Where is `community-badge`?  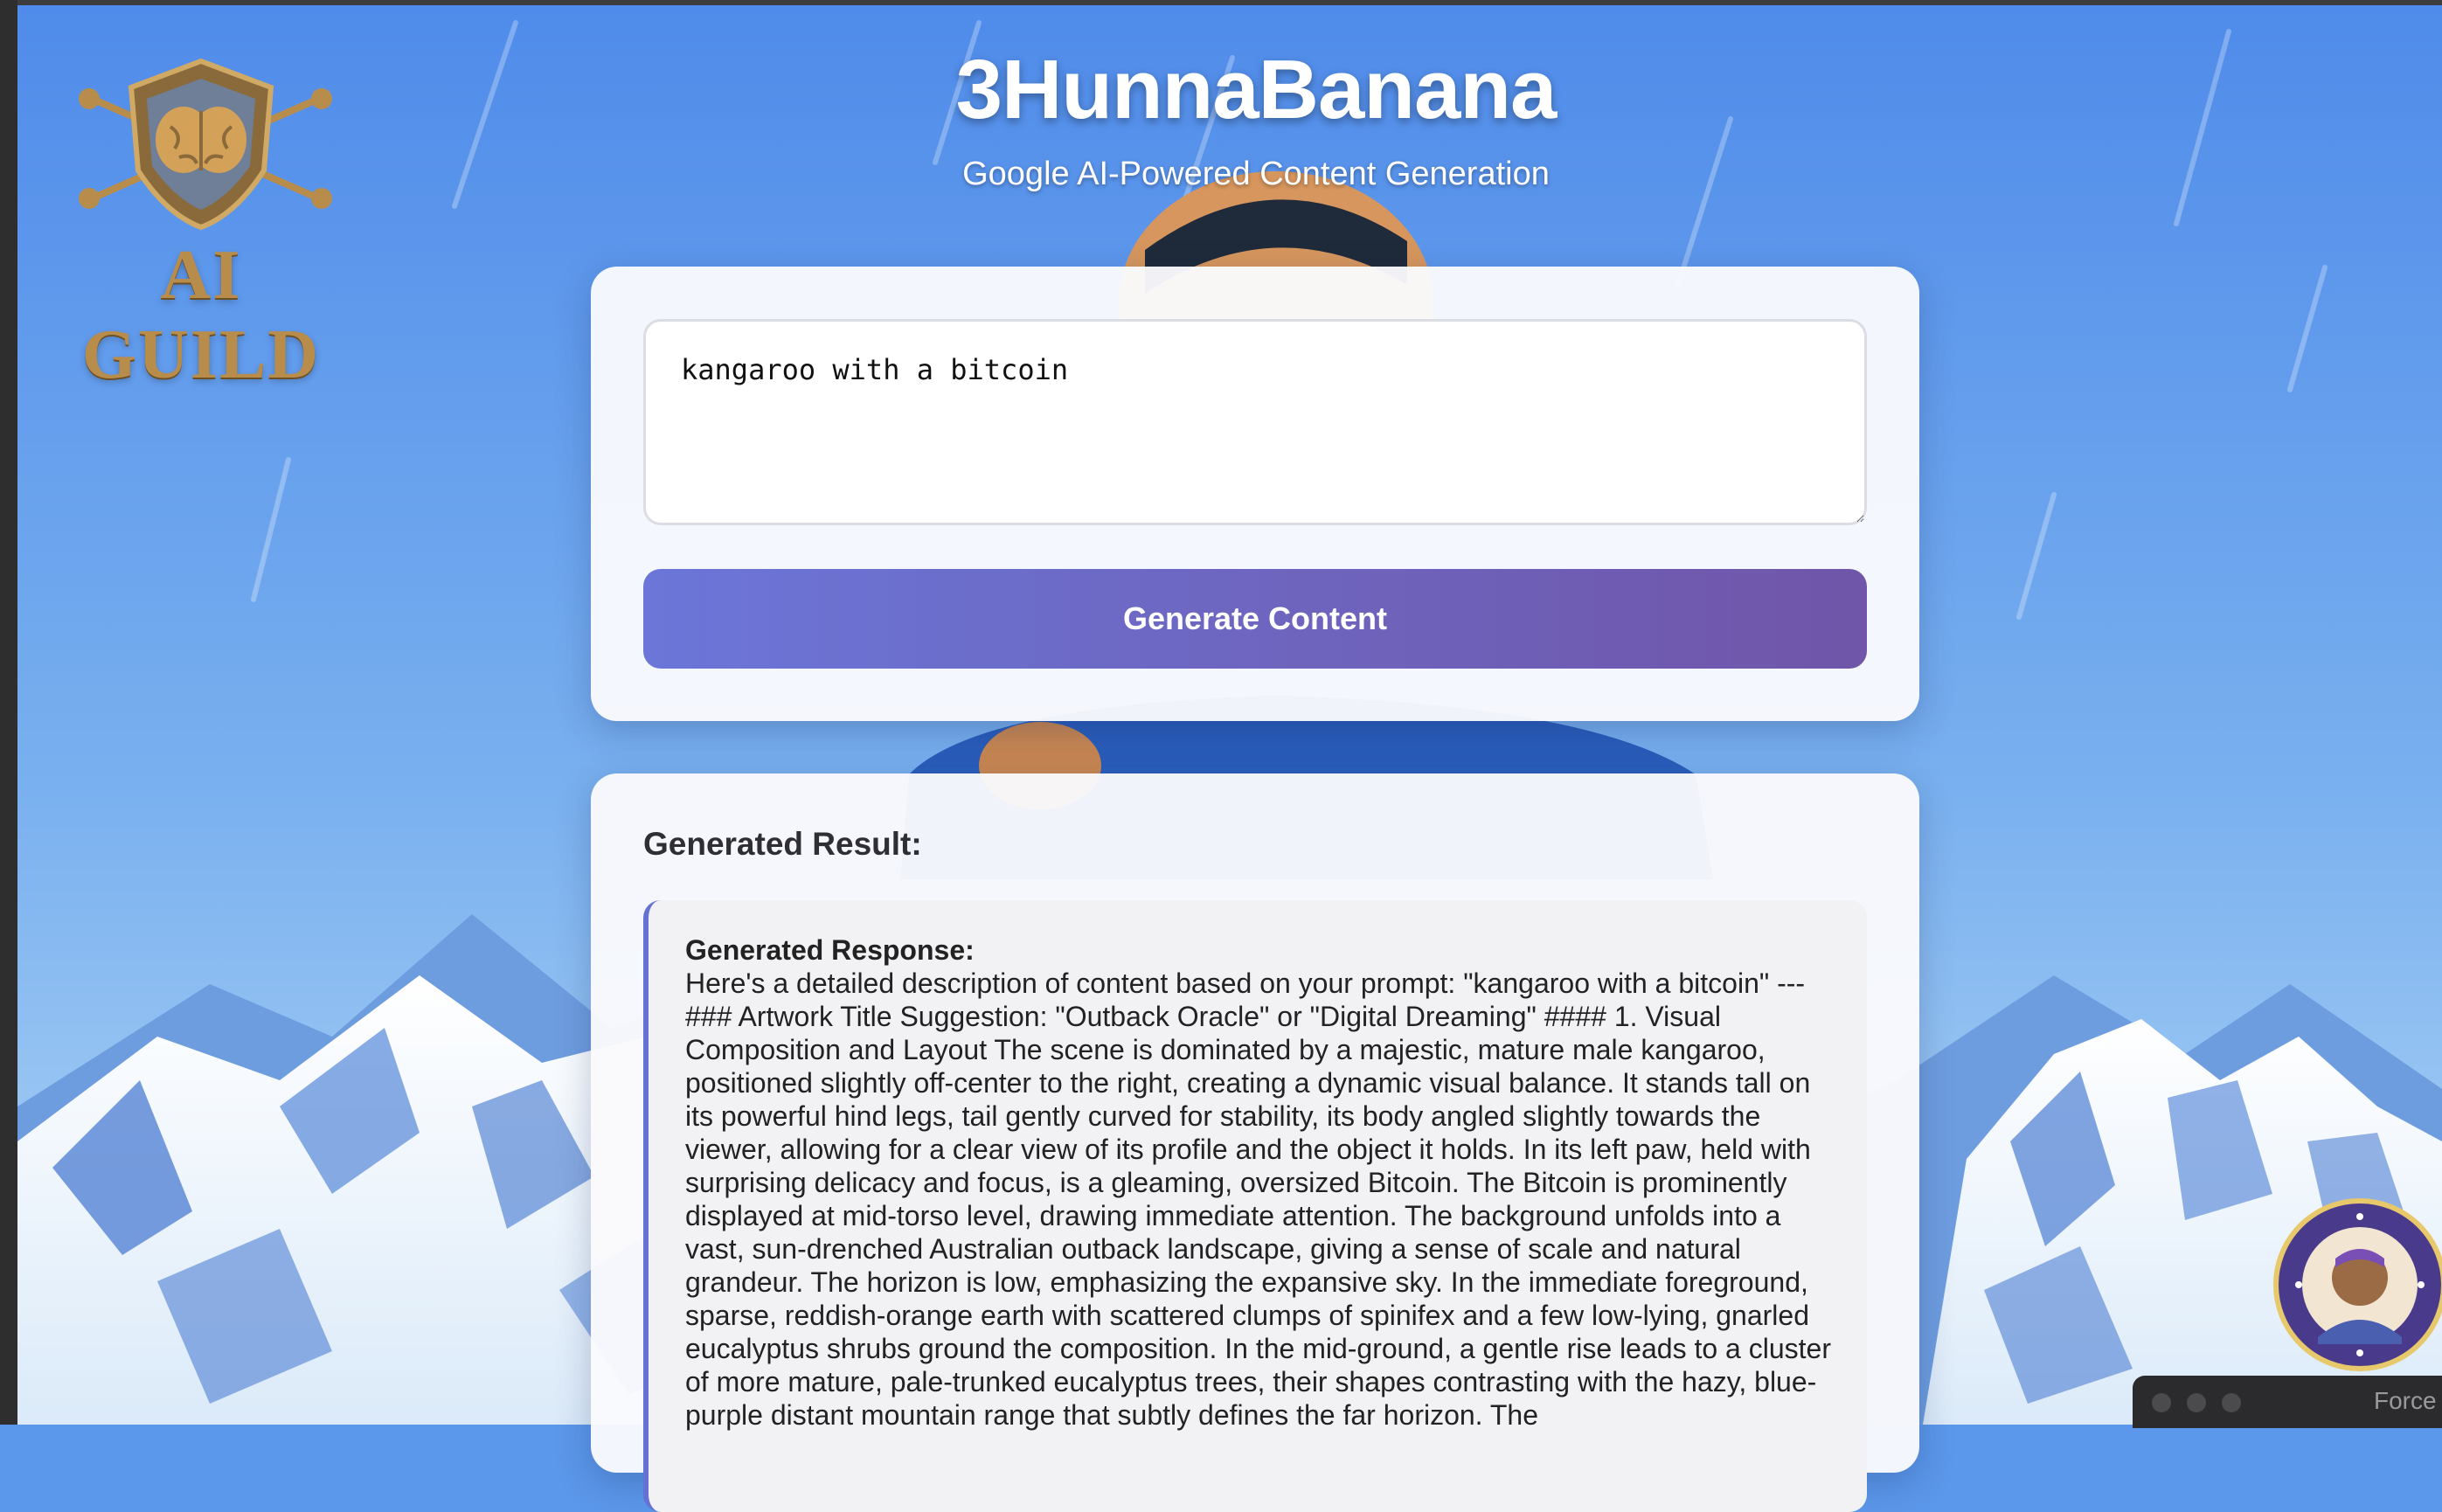 community-badge is located at coordinates (2357, 1284).